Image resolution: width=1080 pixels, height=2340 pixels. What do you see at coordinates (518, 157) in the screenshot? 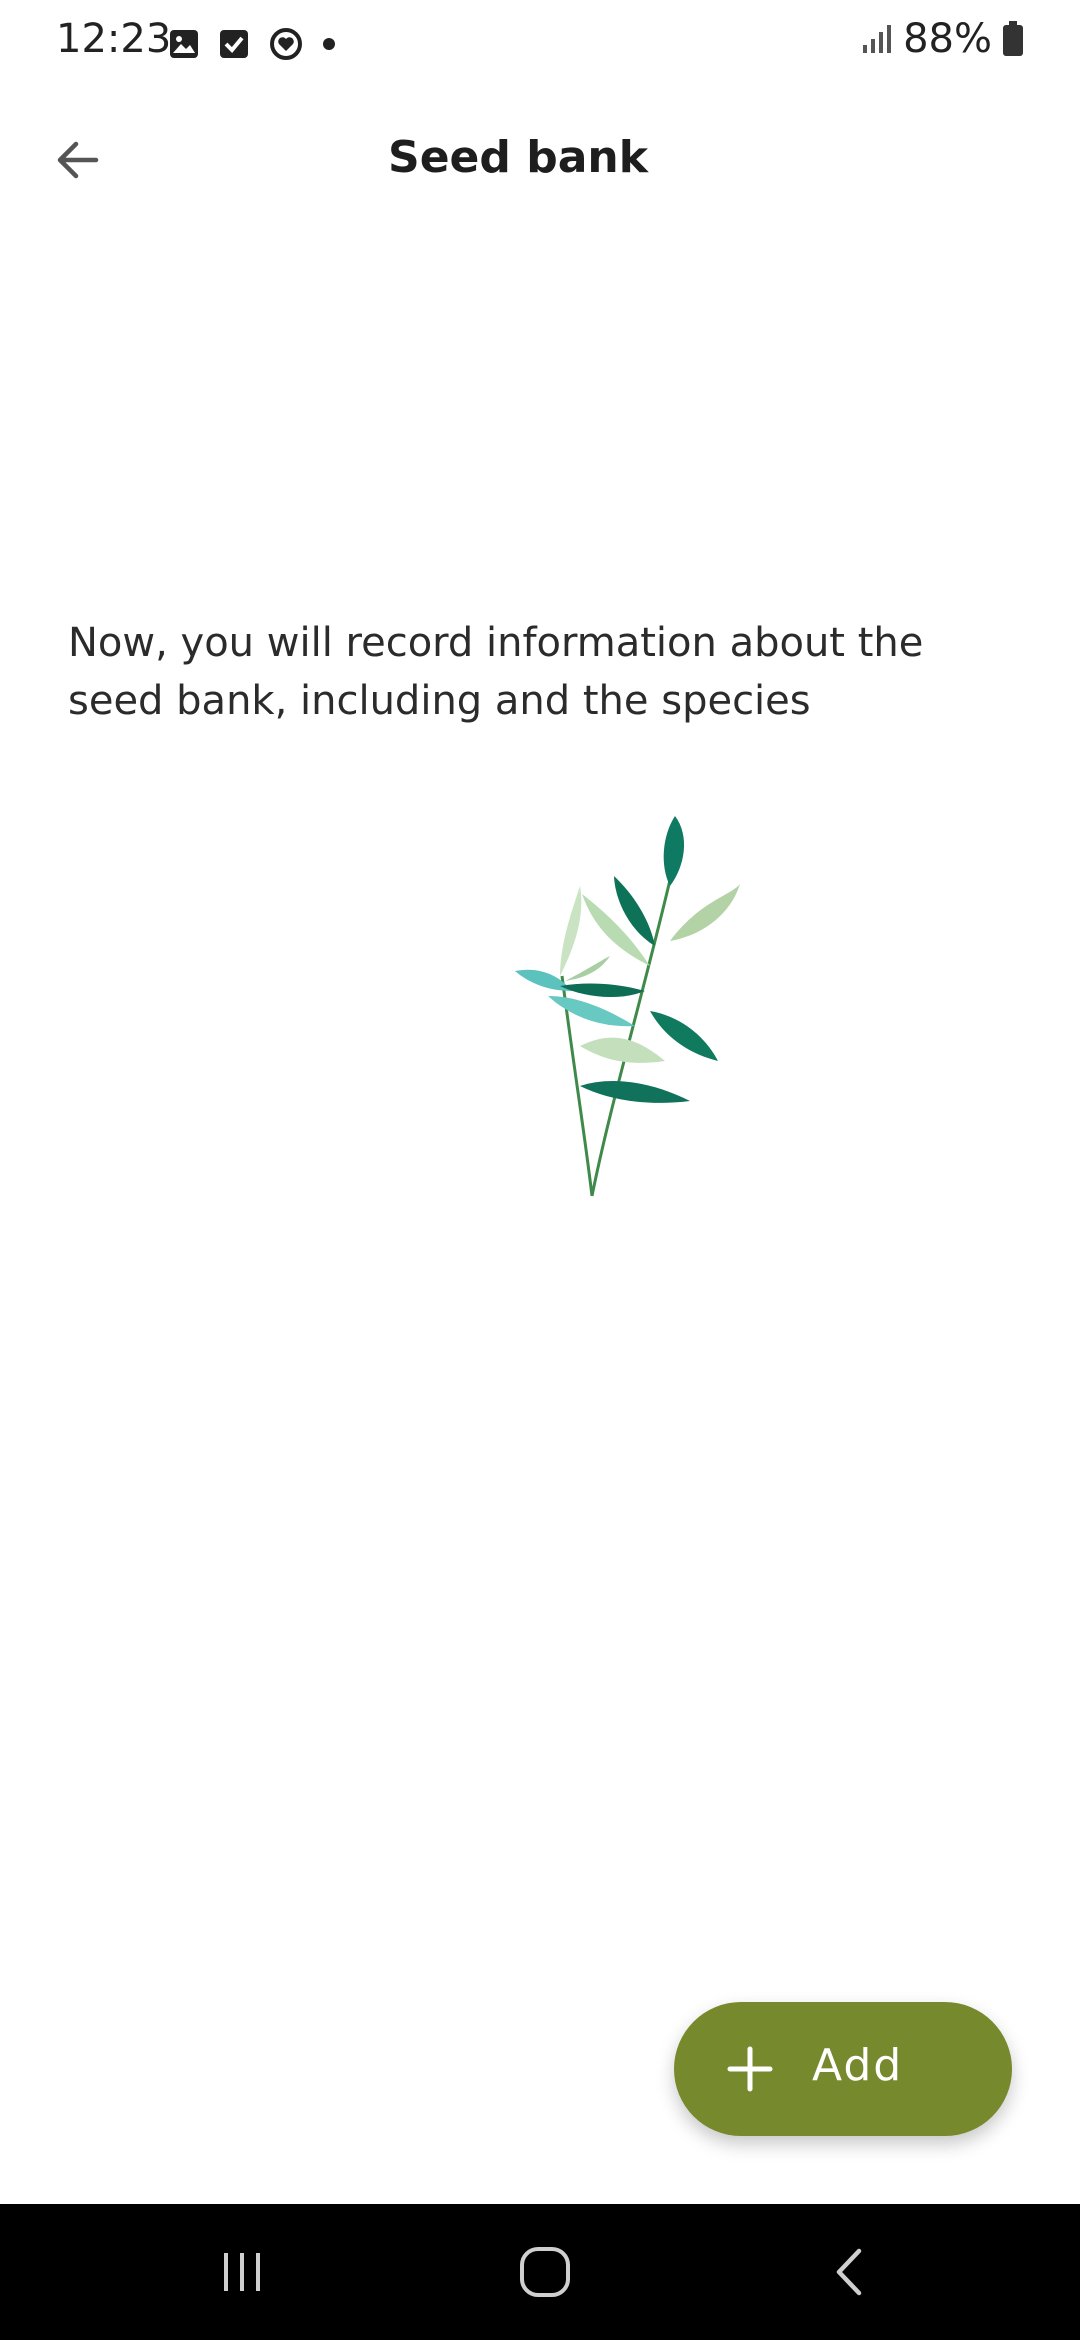
I see `page-title: Seed bank` at bounding box center [518, 157].